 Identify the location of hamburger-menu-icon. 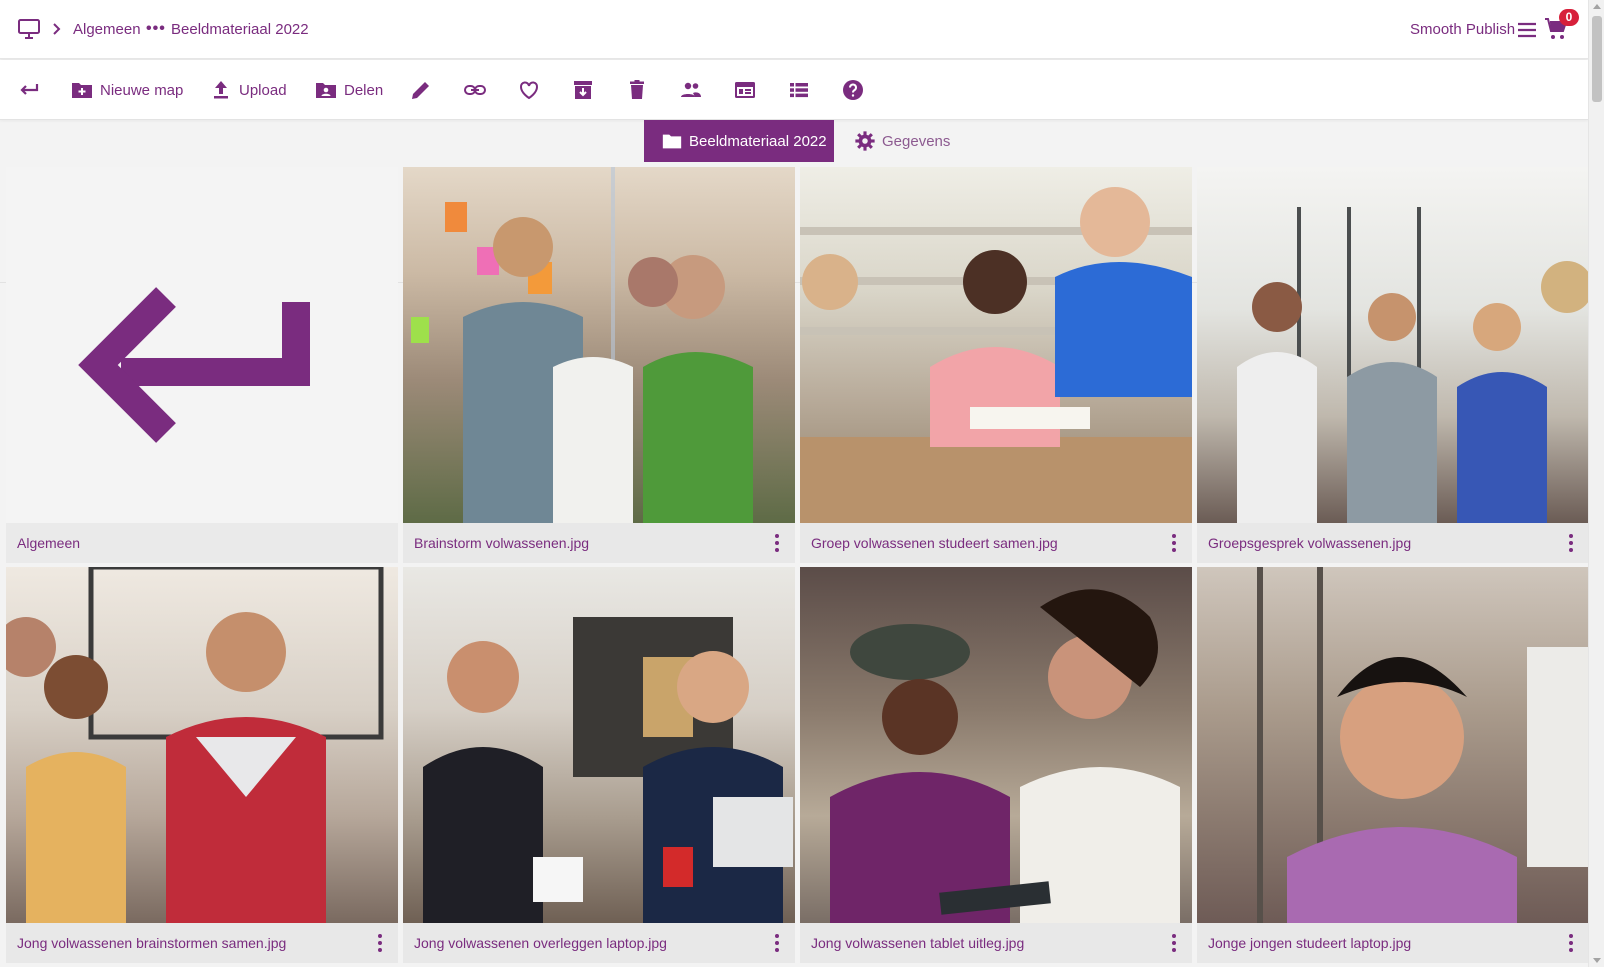
(1527, 30).